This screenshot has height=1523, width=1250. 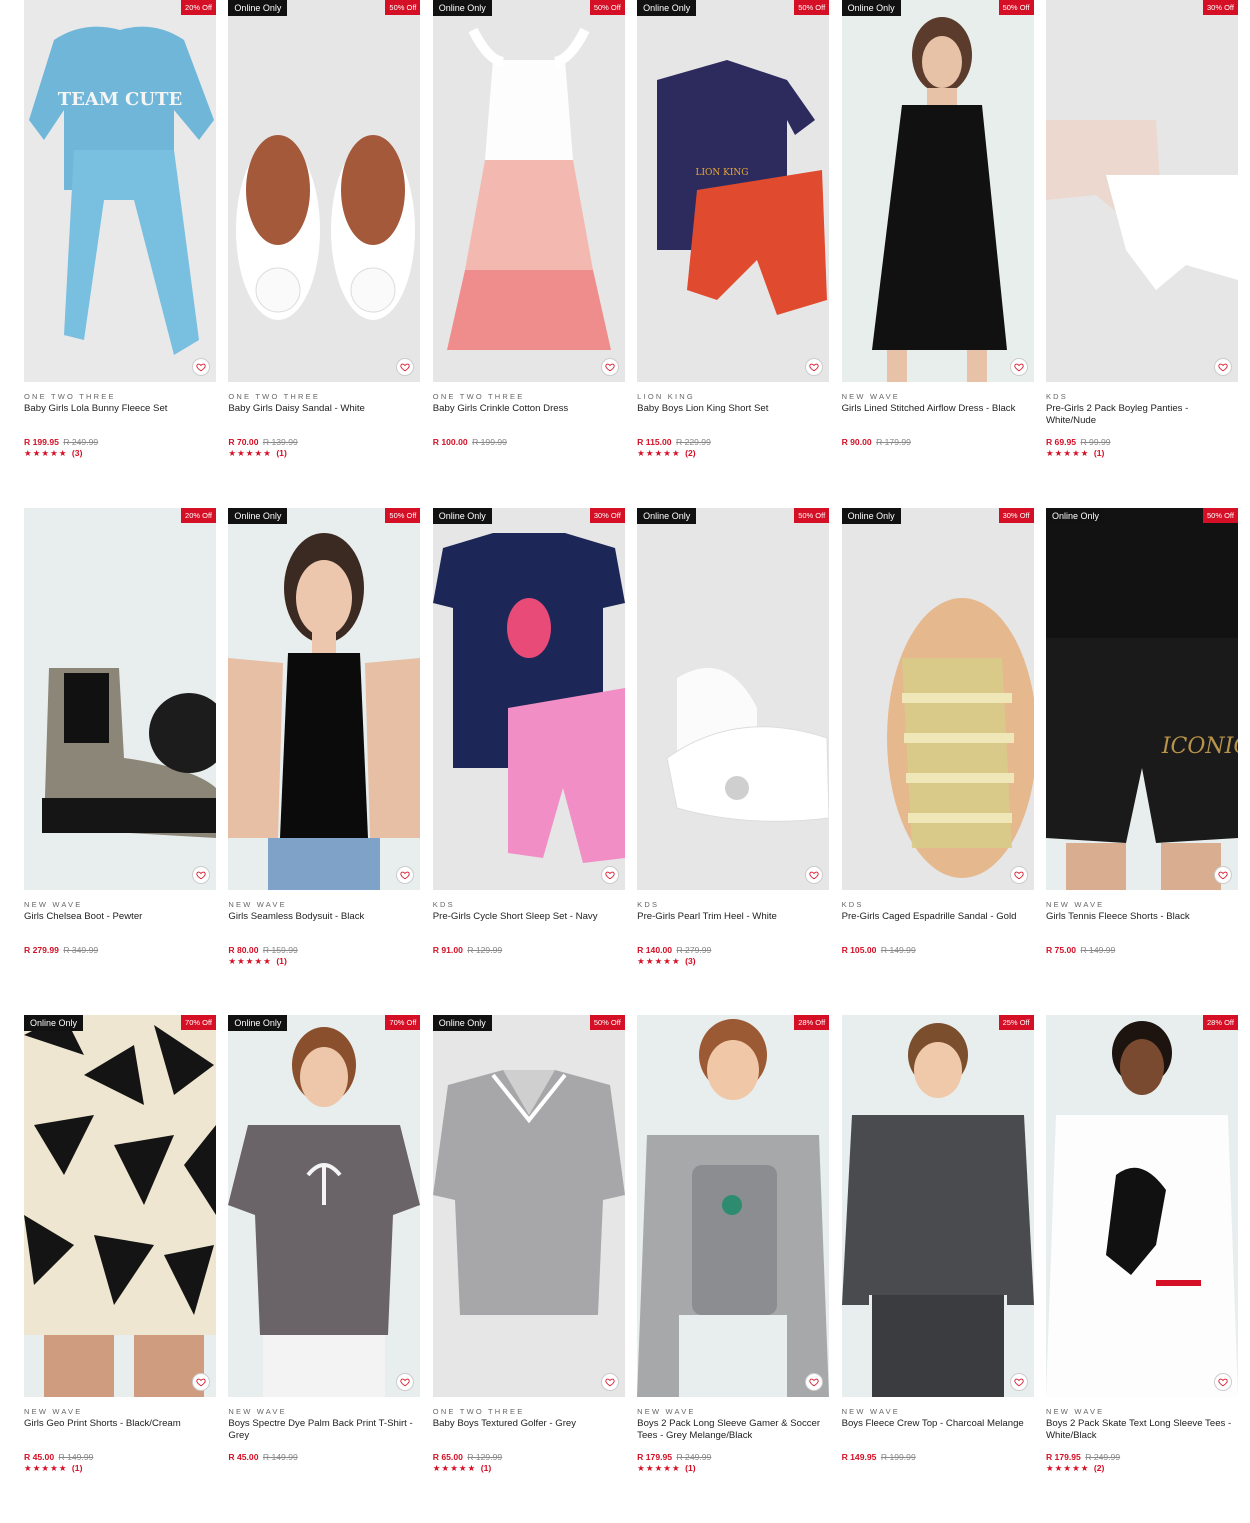 I want to click on product-name: Girls Geo Print Shorts - Black/Cream, so click(x=120, y=1435).